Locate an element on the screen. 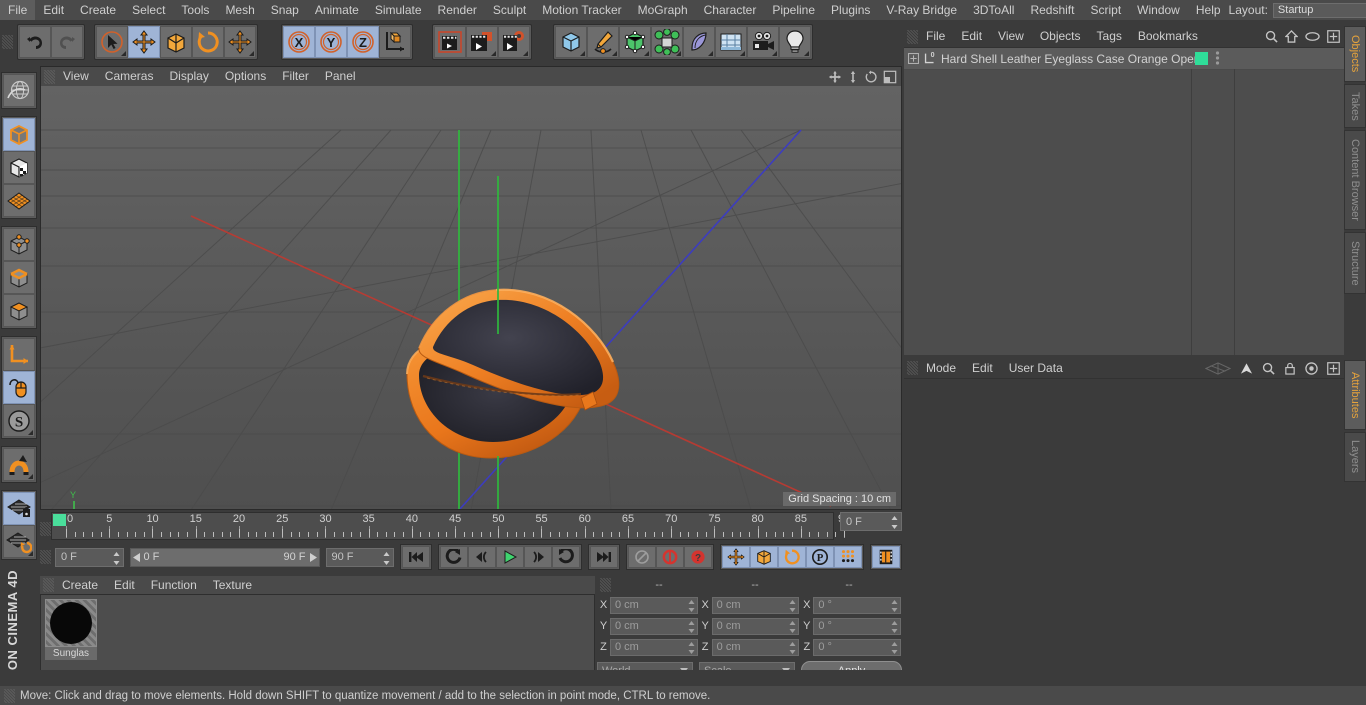 The image size is (1366, 705). viewport-menu-panel: Panel is located at coordinates (340, 76).